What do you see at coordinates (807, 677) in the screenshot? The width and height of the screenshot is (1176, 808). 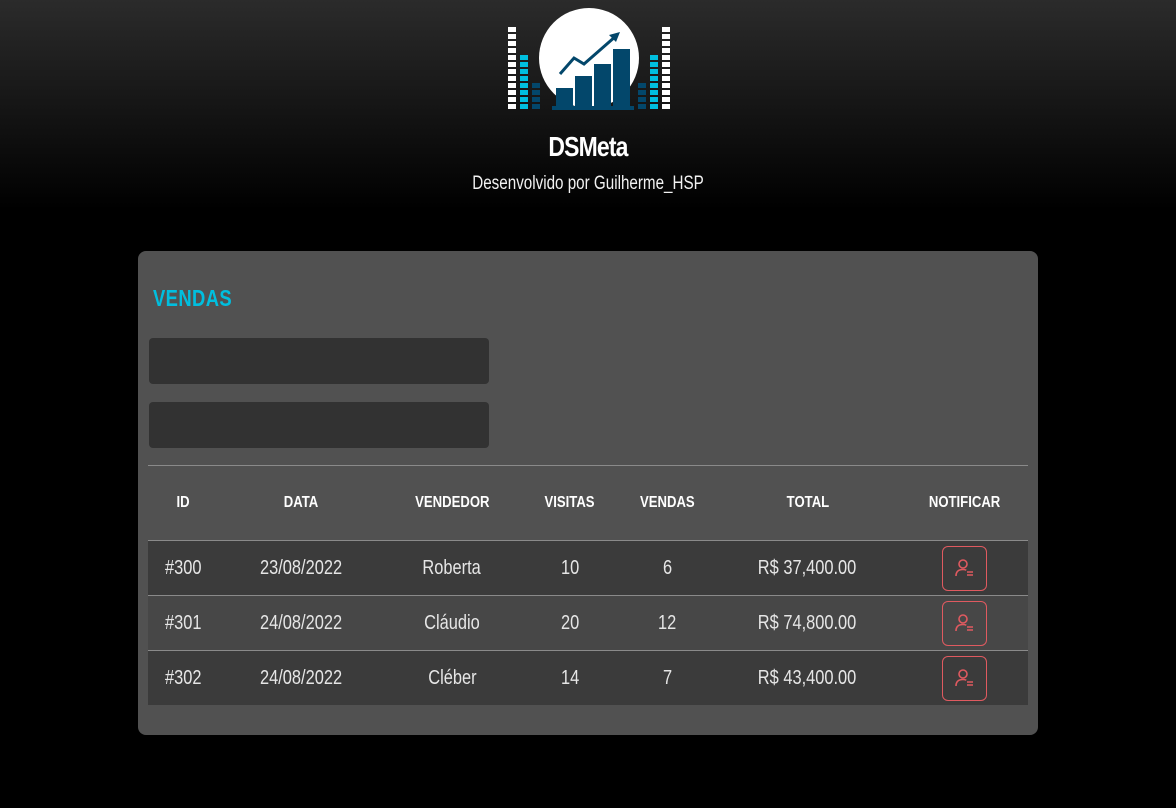 I see `cell-total: R$ 43,400.00` at bounding box center [807, 677].